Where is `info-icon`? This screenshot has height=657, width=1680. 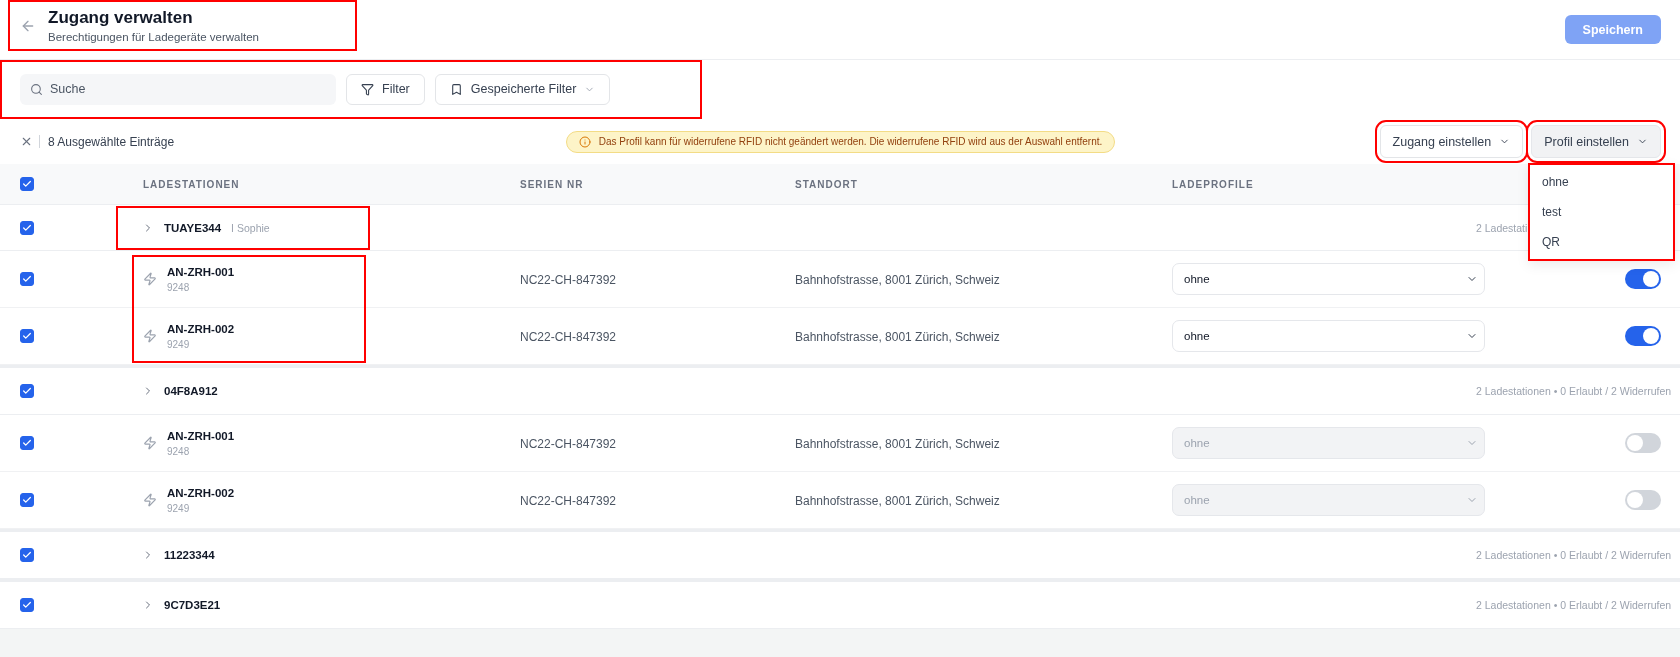 info-icon is located at coordinates (584, 141).